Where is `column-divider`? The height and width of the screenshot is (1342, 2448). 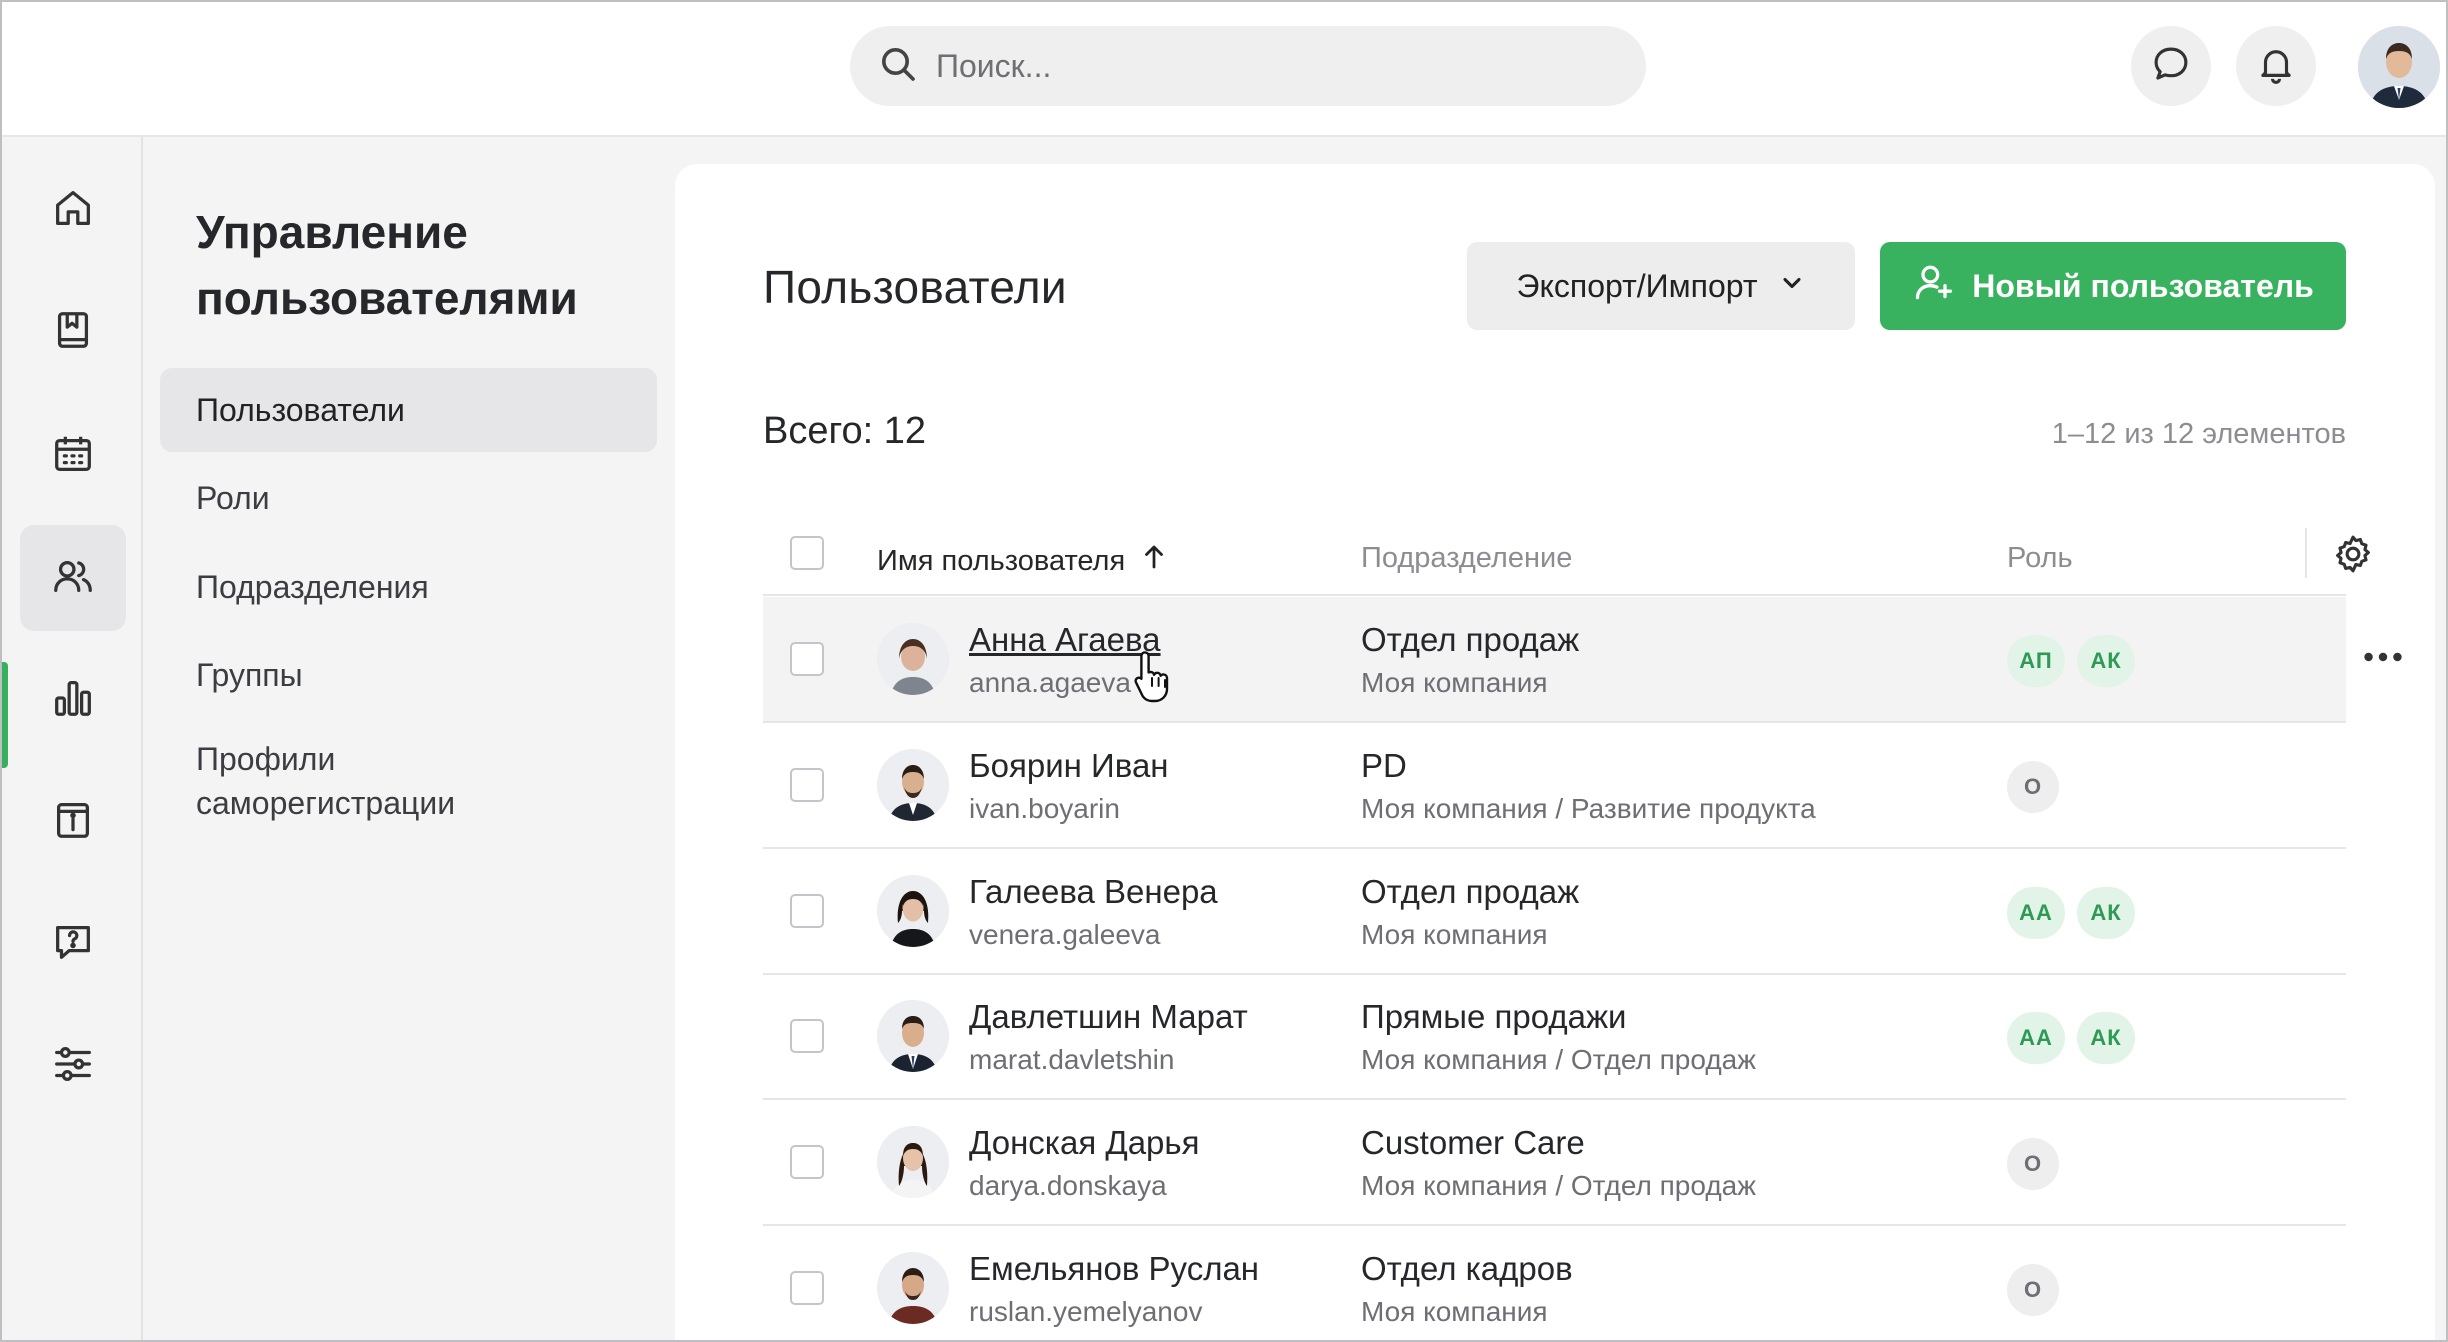
column-divider is located at coordinates (2306, 553).